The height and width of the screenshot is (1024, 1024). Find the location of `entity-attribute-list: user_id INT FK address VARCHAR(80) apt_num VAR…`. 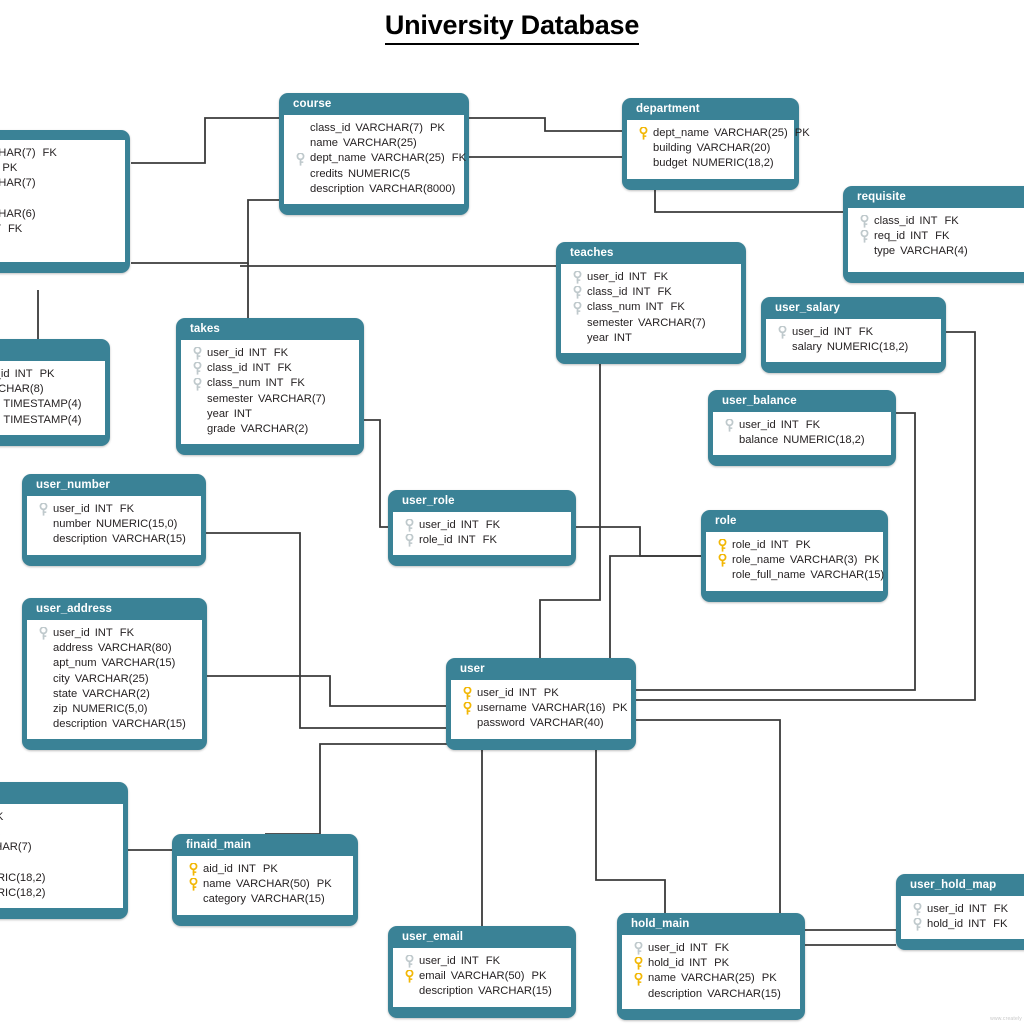

entity-attribute-list: user_id INT FK address VARCHAR(80) apt_num VAR… is located at coordinates (114, 680).